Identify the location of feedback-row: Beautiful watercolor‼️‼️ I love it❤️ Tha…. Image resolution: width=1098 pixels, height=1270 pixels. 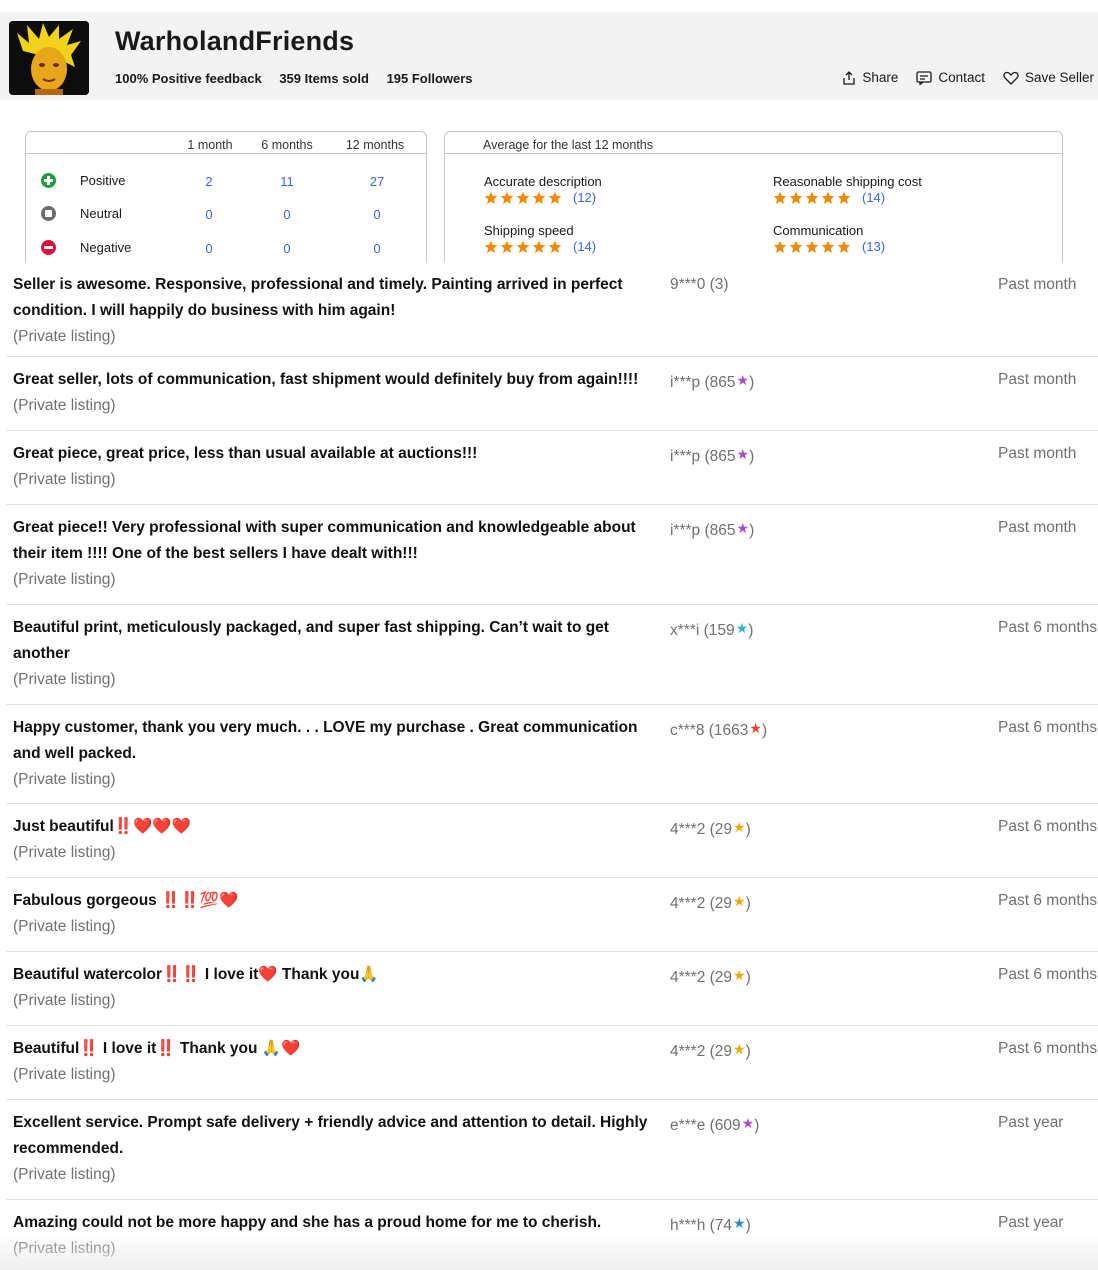
(552, 989).